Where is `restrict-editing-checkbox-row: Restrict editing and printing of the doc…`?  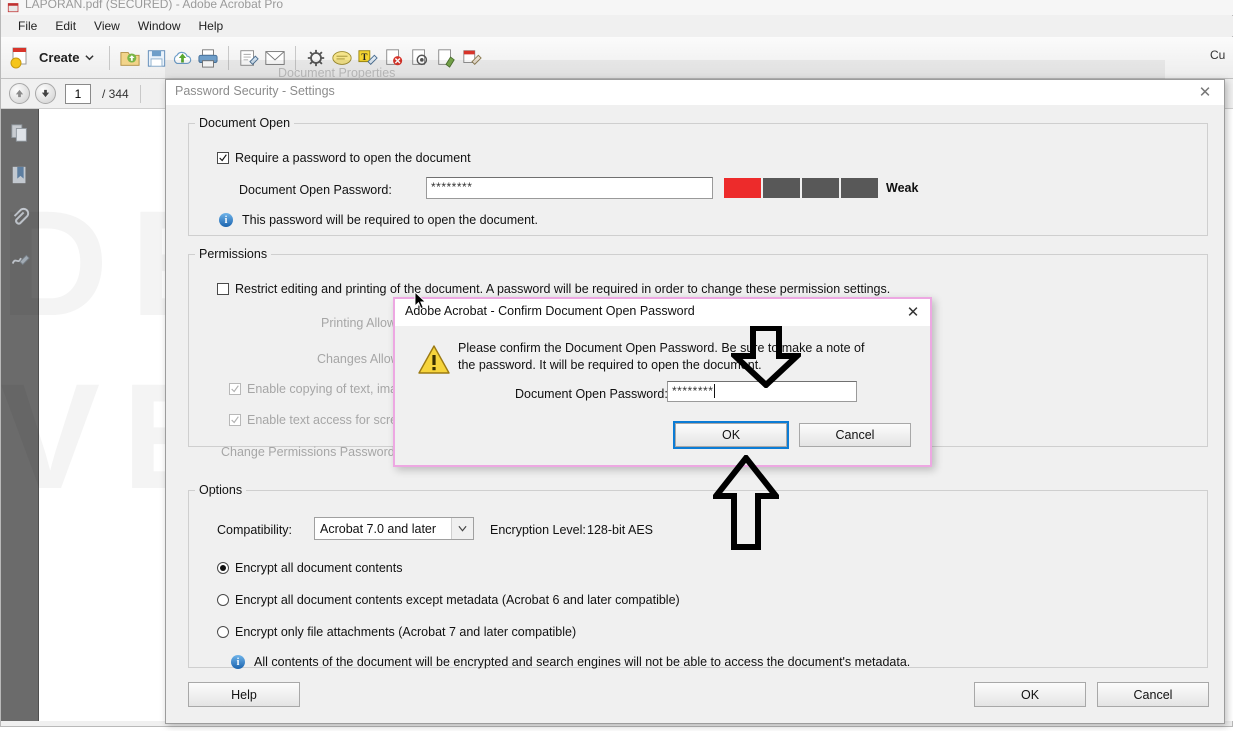 restrict-editing-checkbox-row: Restrict editing and printing of the doc… is located at coordinates (553, 289).